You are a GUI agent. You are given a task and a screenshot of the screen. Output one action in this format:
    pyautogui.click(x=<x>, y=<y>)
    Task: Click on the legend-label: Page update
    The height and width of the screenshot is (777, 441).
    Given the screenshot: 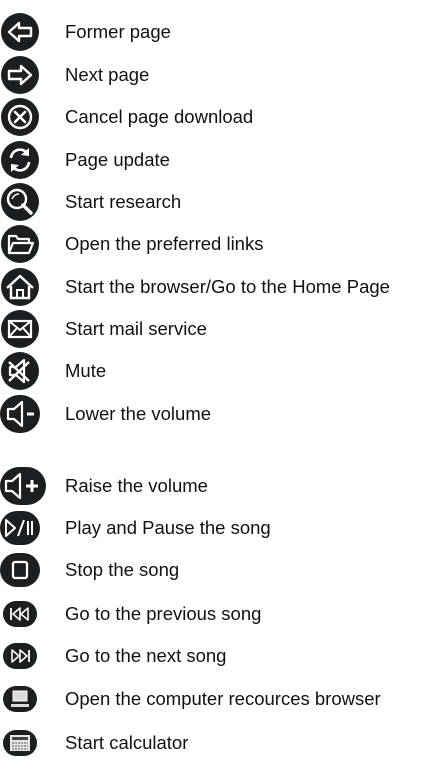 What is the action you would take?
    pyautogui.click(x=117, y=159)
    